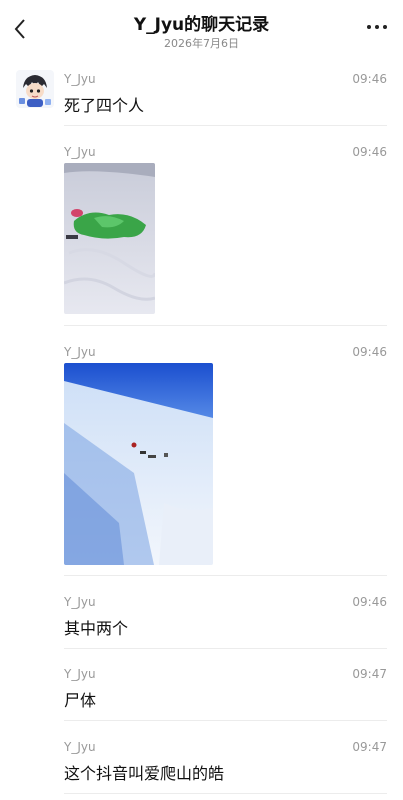 The image size is (403, 800). I want to click on message-item: Y_Jyu 09:47 尸体, so click(225, 688).